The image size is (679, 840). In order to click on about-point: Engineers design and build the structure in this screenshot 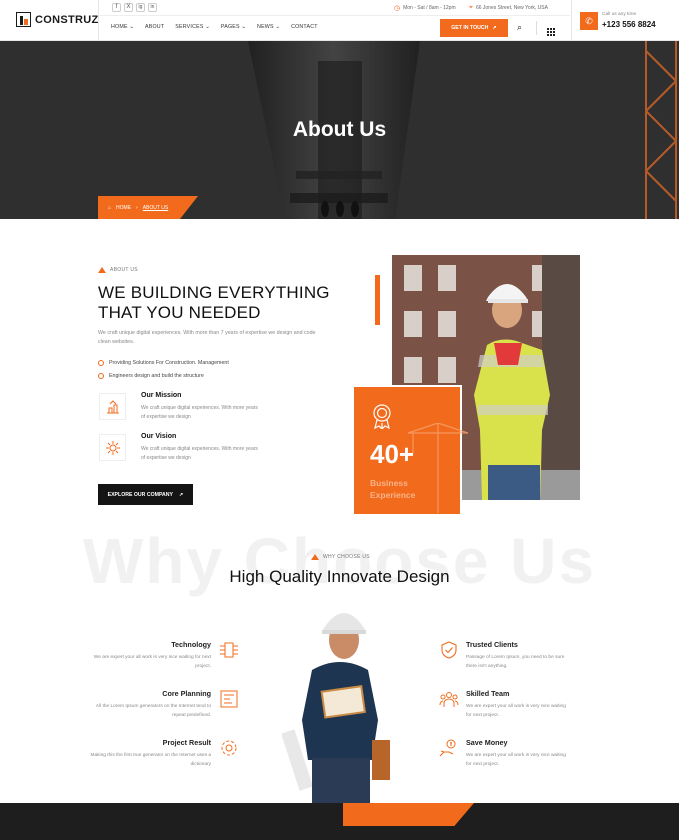, I will do `click(151, 376)`.